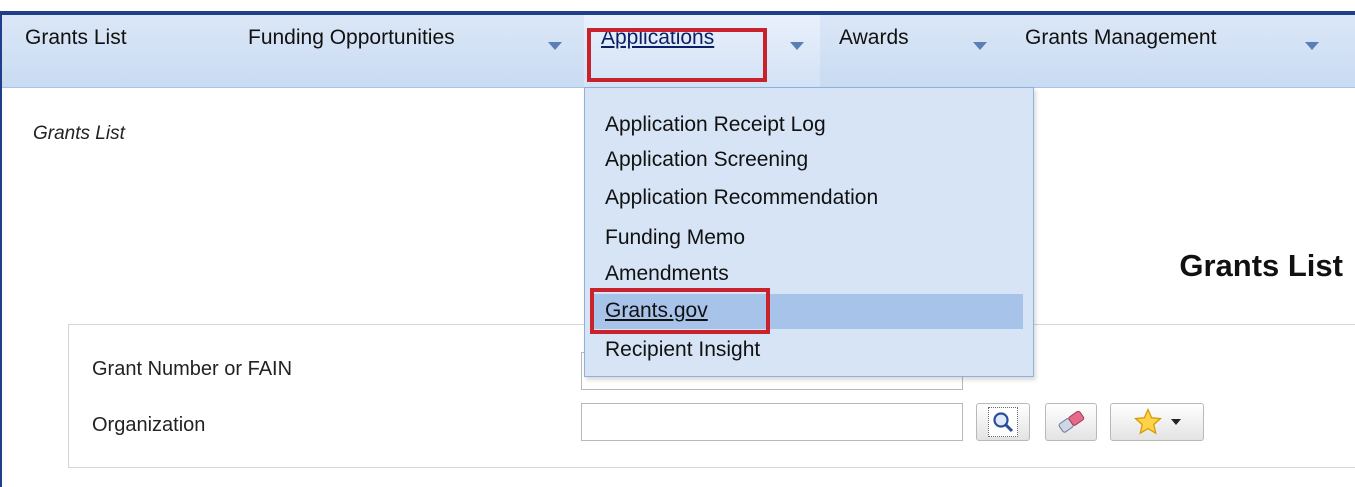 This screenshot has width=1355, height=487. I want to click on menu-item-application-receipt-log: Application Receipt Log, so click(715, 125).